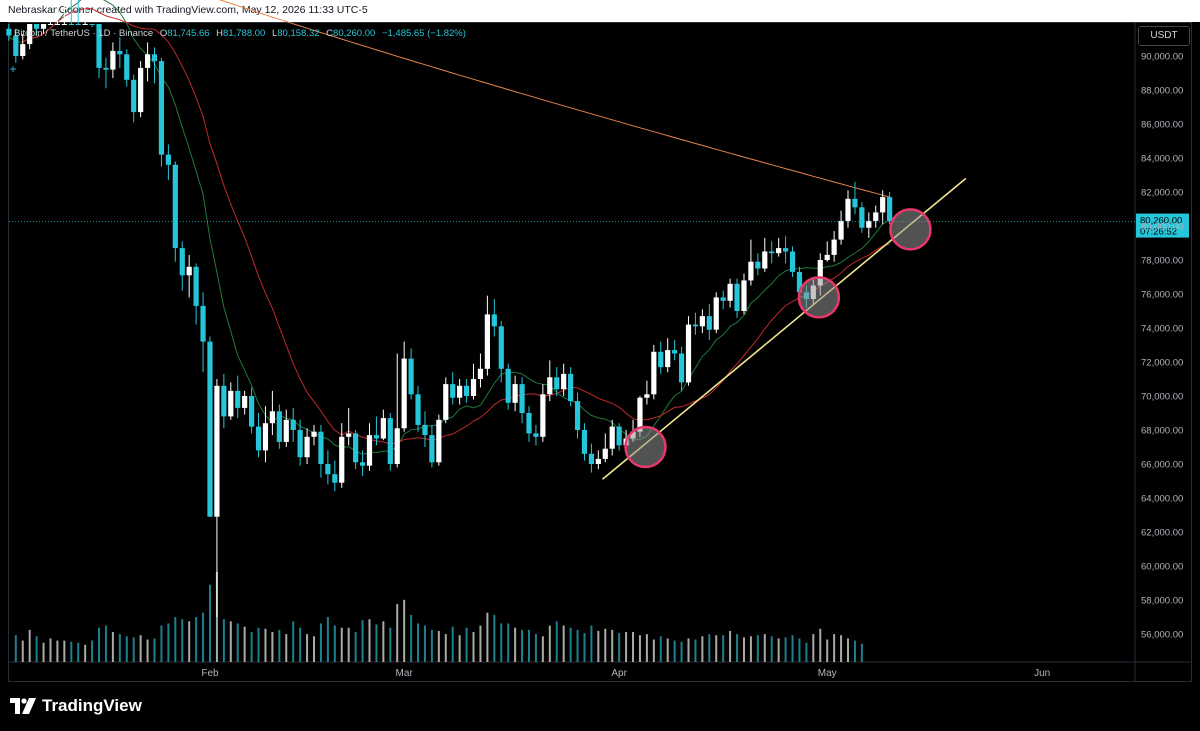 The width and height of the screenshot is (1200, 731). What do you see at coordinates (1164, 36) in the screenshot?
I see `currency-button: USDT` at bounding box center [1164, 36].